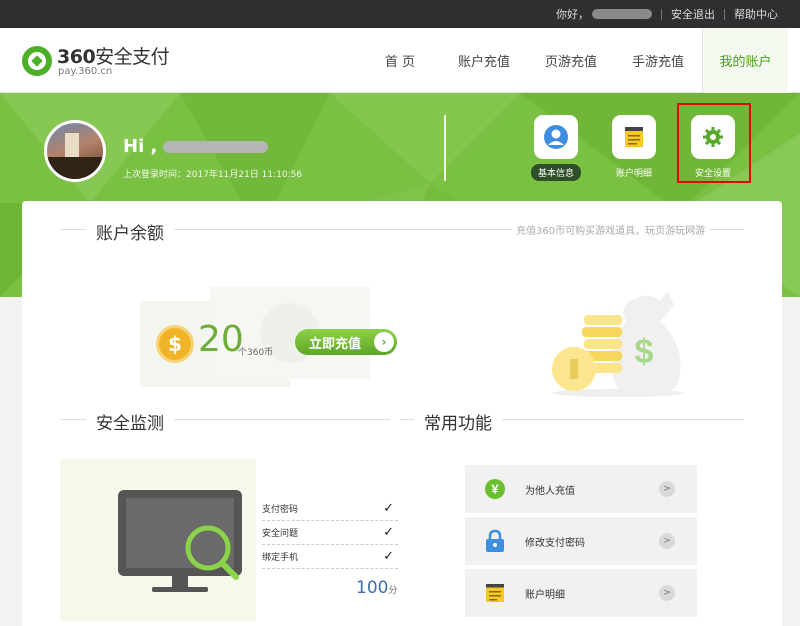  What do you see at coordinates (581, 541) in the screenshot?
I see `func-change-pay-password: 修改支付密码 >` at bounding box center [581, 541].